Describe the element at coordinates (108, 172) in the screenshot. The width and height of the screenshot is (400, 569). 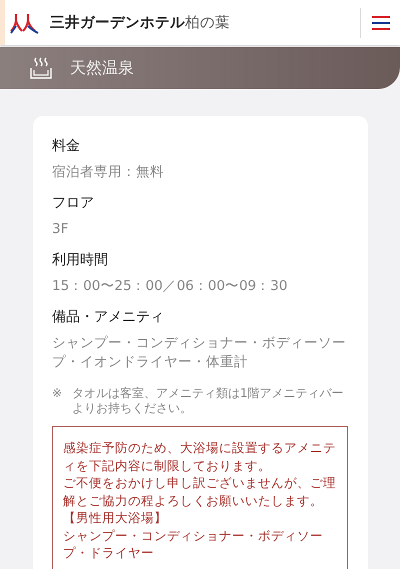
I see `field-value: 宿泊者専用：無料` at that location.